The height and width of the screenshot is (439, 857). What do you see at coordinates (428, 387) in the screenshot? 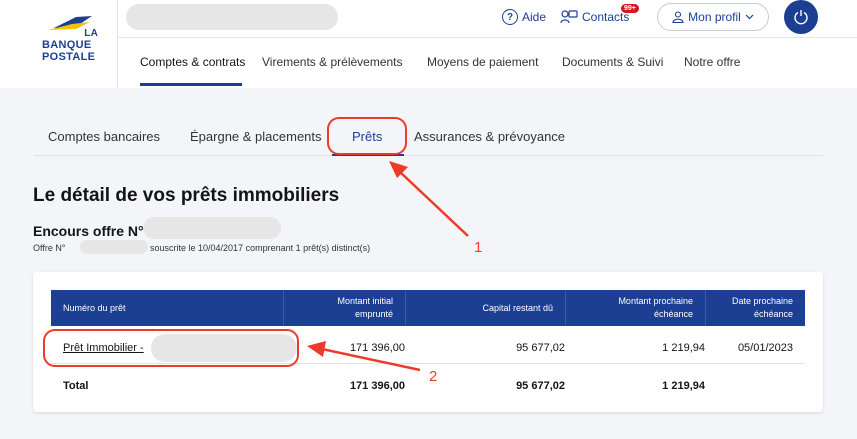
I see `table-total-row: Total 171 396,00 95 677,02 1 219,94` at bounding box center [428, 387].